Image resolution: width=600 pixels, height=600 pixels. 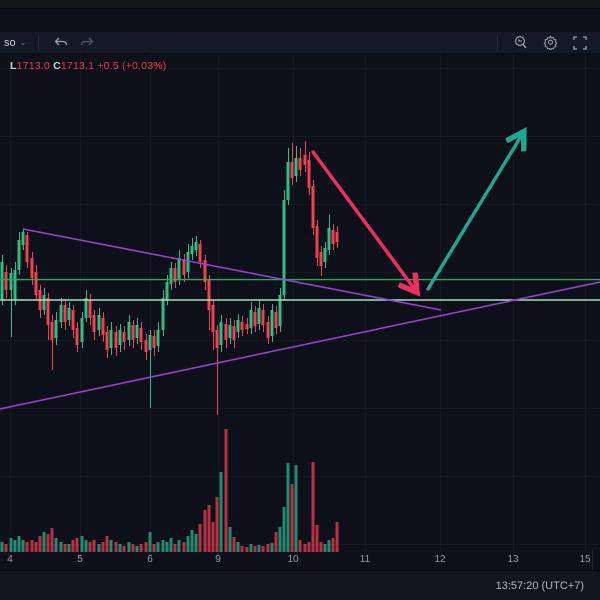 What do you see at coordinates (585, 559) in the screenshot?
I see `time-axis-label: 15` at bounding box center [585, 559].